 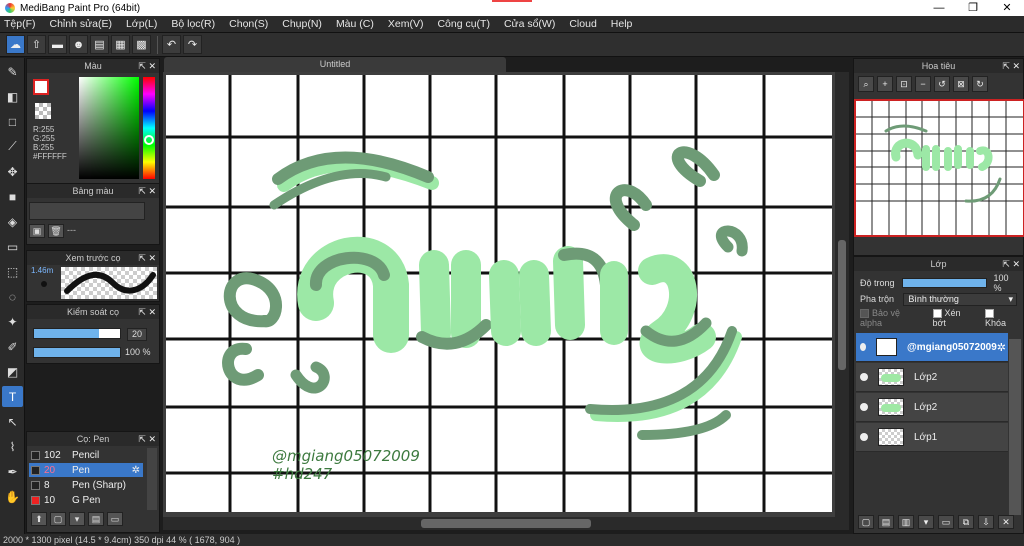 I want to click on menu-edit: Chỉnh sửa(E), so click(x=81, y=24).